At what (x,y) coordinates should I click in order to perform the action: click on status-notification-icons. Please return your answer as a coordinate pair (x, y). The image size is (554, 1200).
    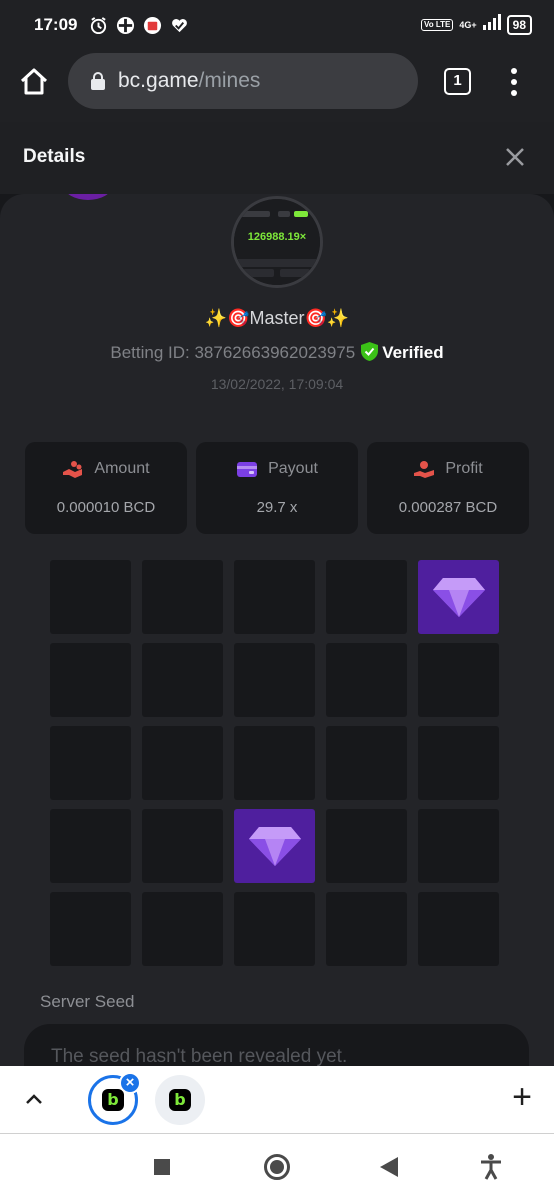
    Looking at the image, I should click on (139, 25).